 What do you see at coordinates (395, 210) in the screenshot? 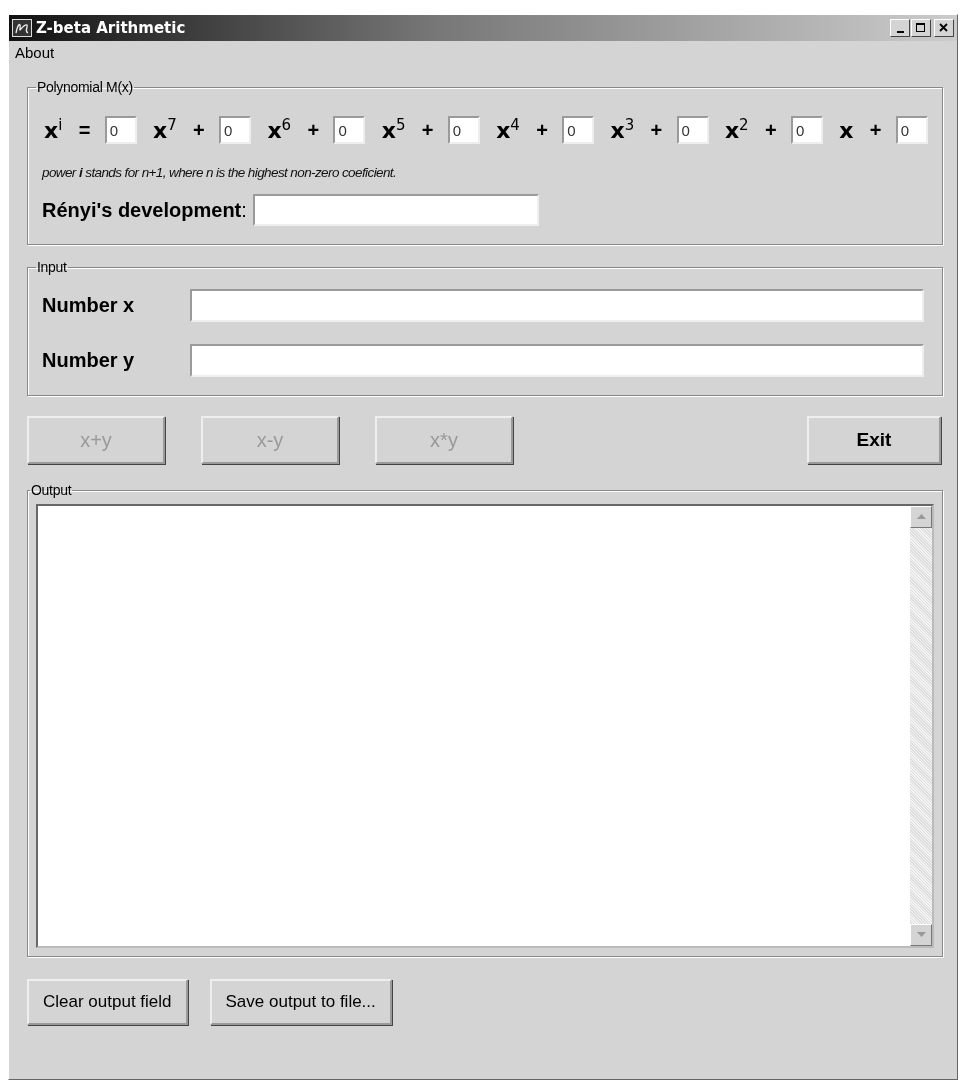
I see `development-field` at bounding box center [395, 210].